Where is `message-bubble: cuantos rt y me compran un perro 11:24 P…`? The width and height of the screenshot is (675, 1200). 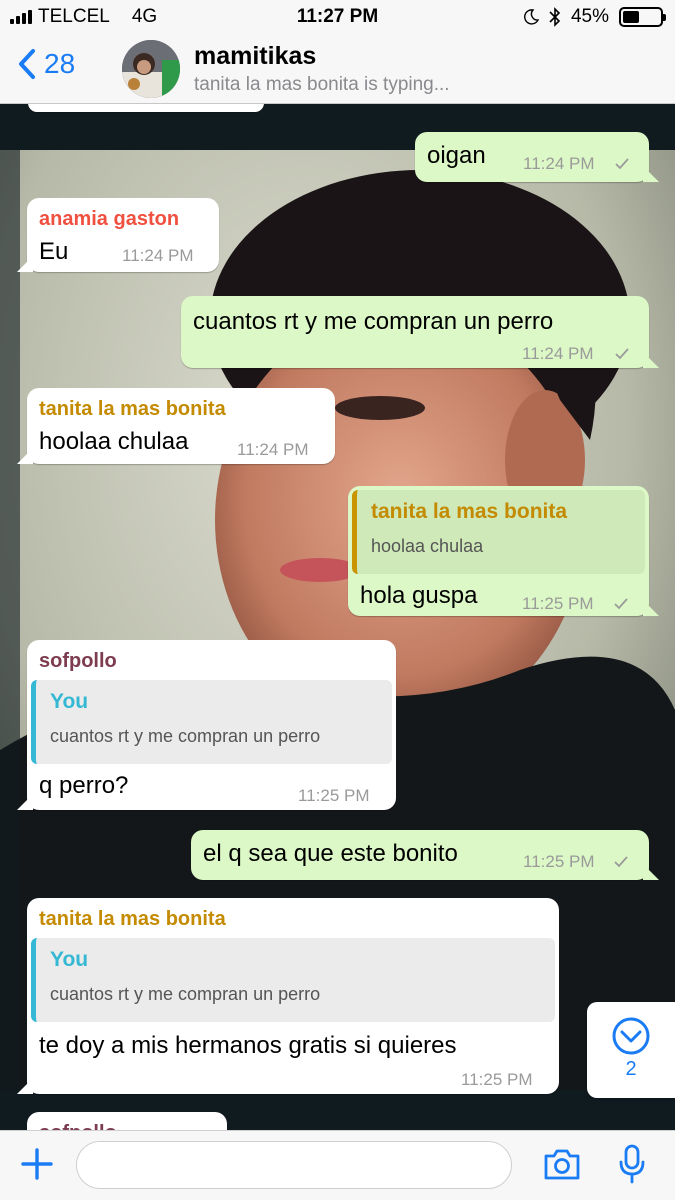
message-bubble: cuantos rt y me compran un perro 11:24 P… is located at coordinates (420, 332).